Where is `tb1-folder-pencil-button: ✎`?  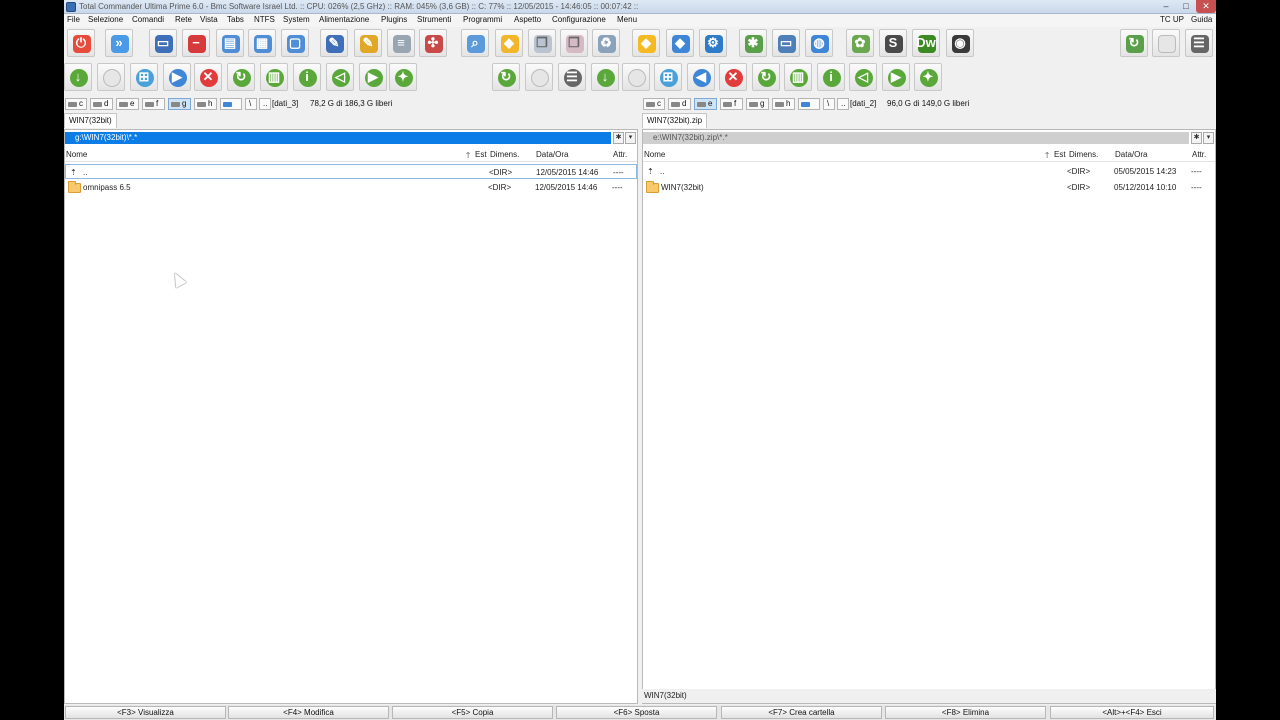 tb1-folder-pencil-button: ✎ is located at coordinates (368, 43).